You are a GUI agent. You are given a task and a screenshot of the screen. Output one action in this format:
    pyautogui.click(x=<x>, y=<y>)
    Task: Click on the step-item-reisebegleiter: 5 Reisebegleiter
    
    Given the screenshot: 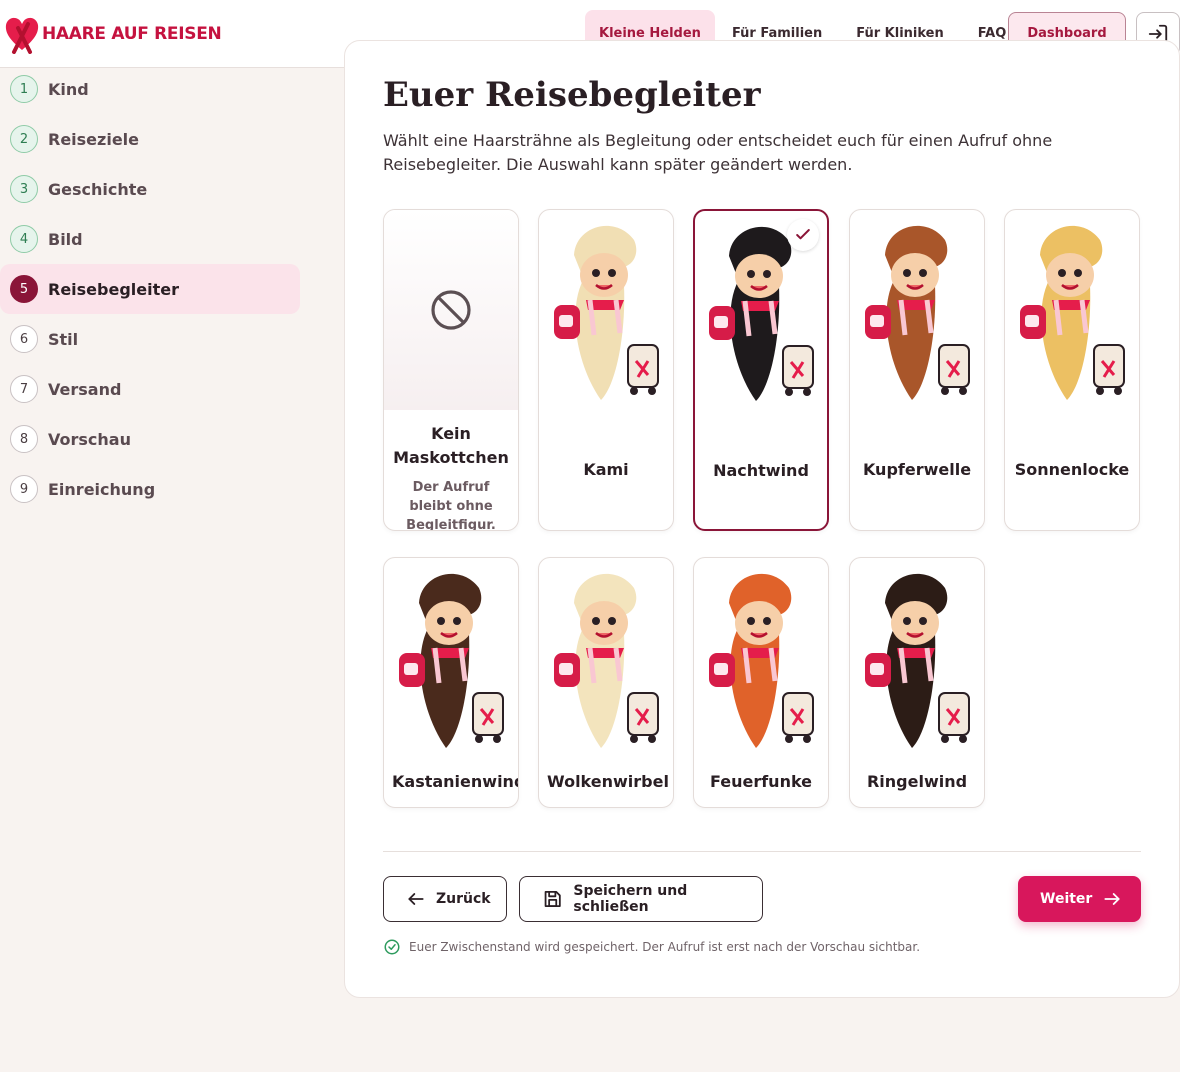 What is the action you would take?
    pyautogui.click(x=150, y=289)
    